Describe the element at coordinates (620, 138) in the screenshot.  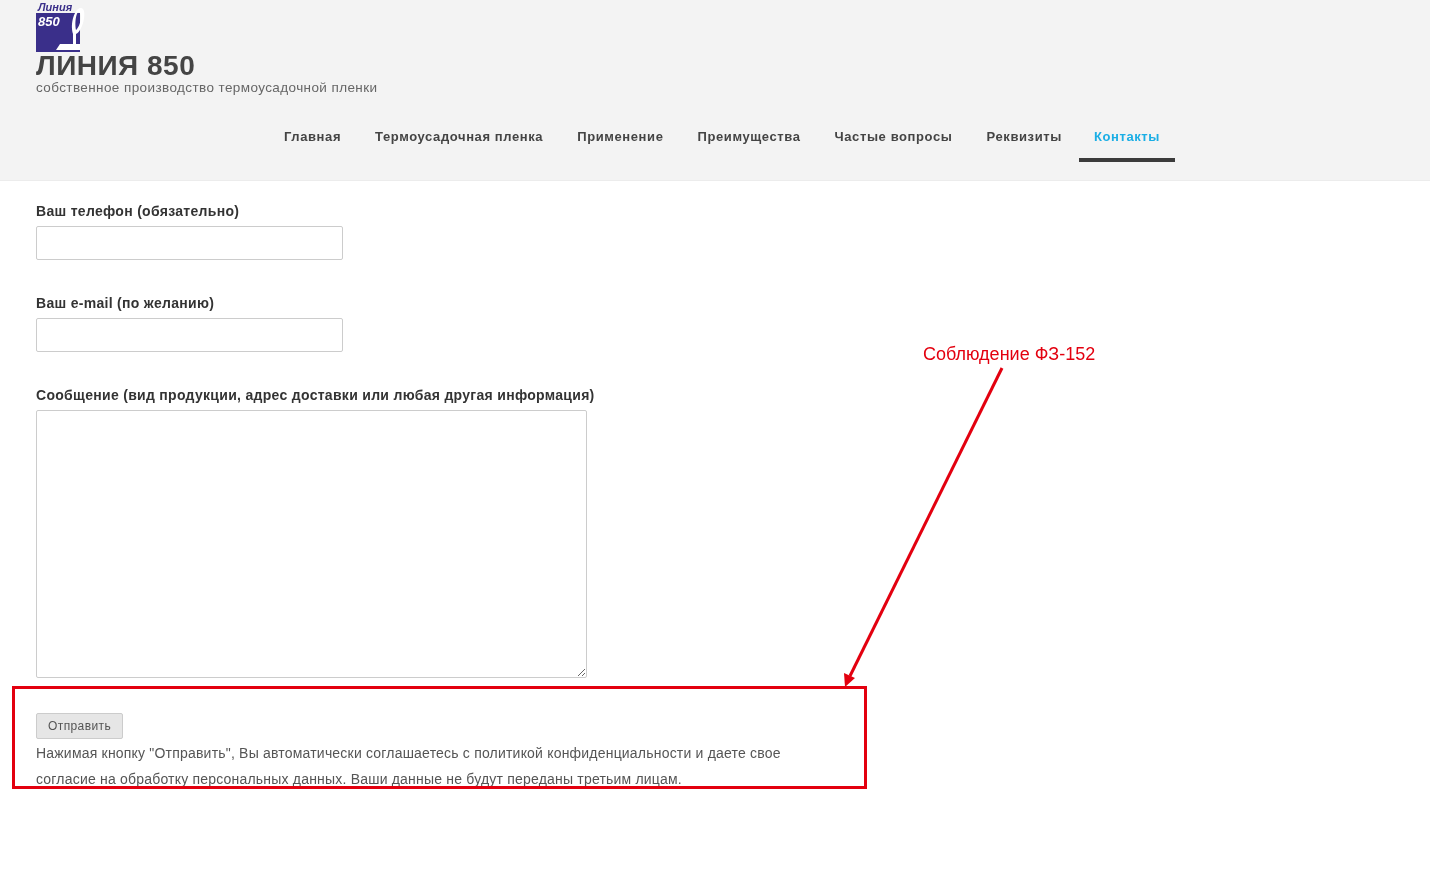
I see `nav-link: Применение` at that location.